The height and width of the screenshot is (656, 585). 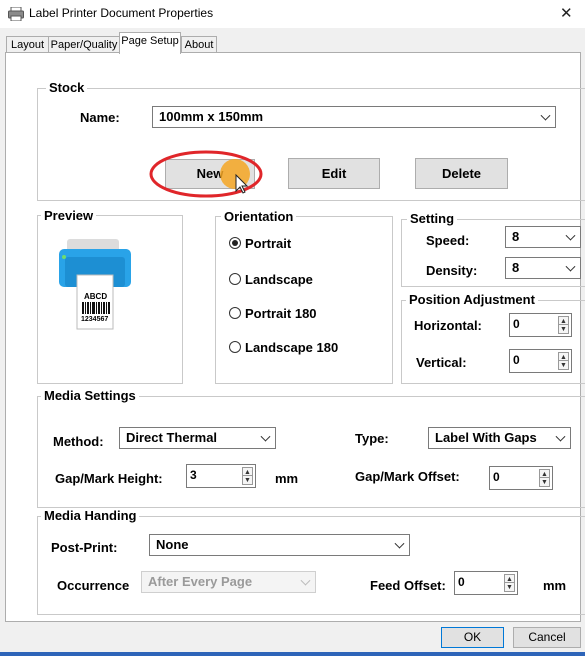 I want to click on window-title: Label Printer Document Properties, so click(x=121, y=13).